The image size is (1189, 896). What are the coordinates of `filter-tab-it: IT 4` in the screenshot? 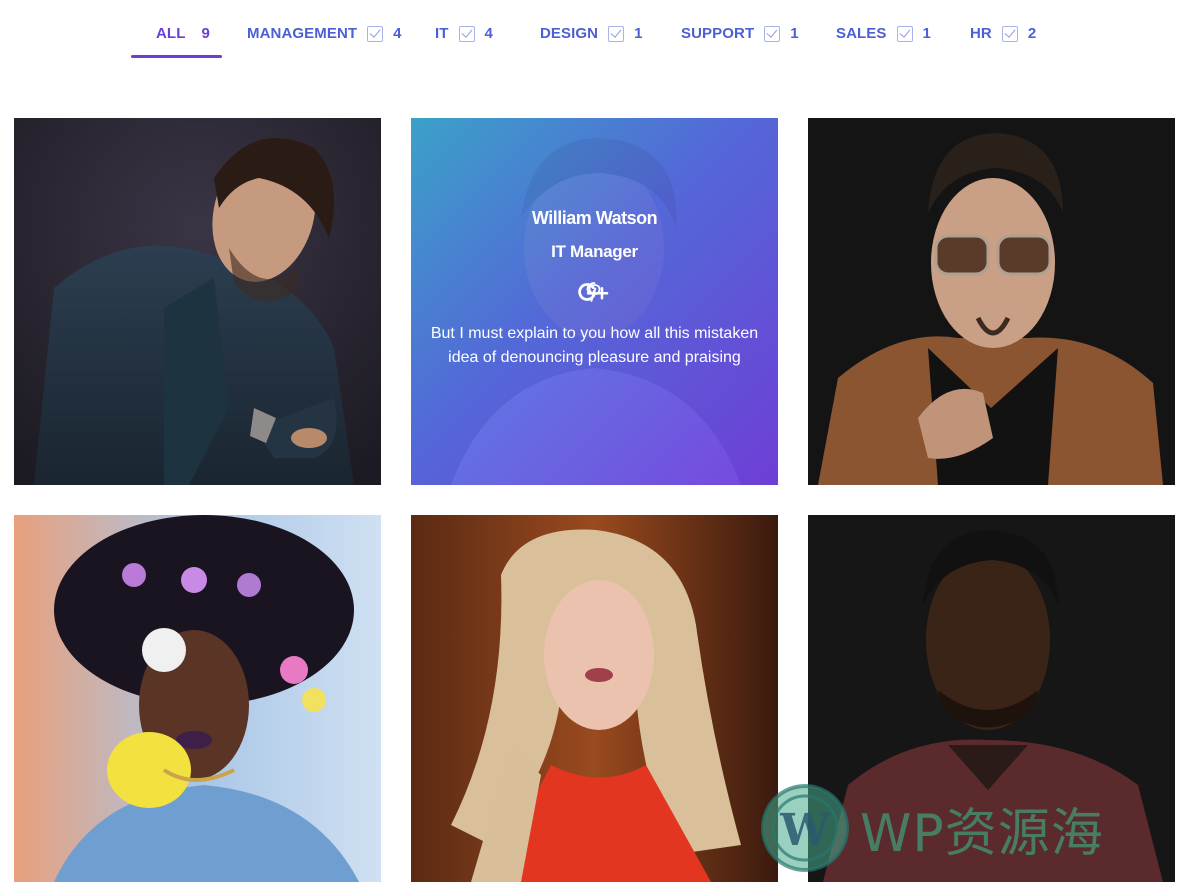 It's located at (464, 40).